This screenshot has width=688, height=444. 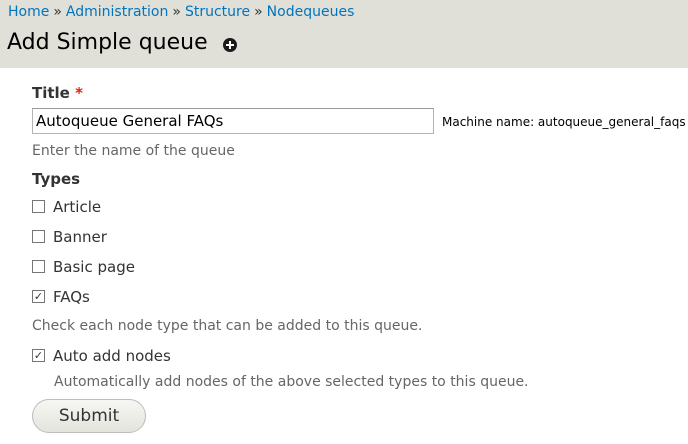 What do you see at coordinates (117, 12) in the screenshot?
I see `breadcrumb-administration: Administration` at bounding box center [117, 12].